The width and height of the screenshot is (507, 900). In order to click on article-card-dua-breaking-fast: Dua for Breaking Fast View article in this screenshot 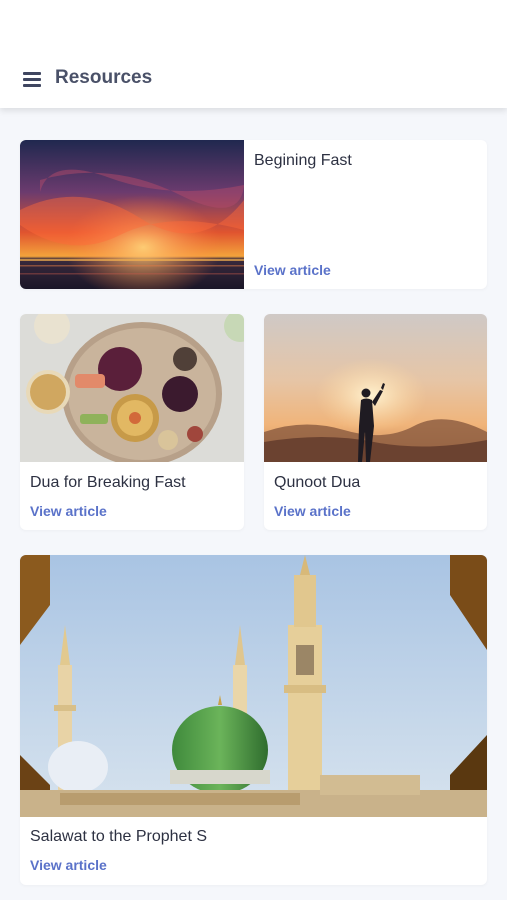, I will do `click(132, 422)`.